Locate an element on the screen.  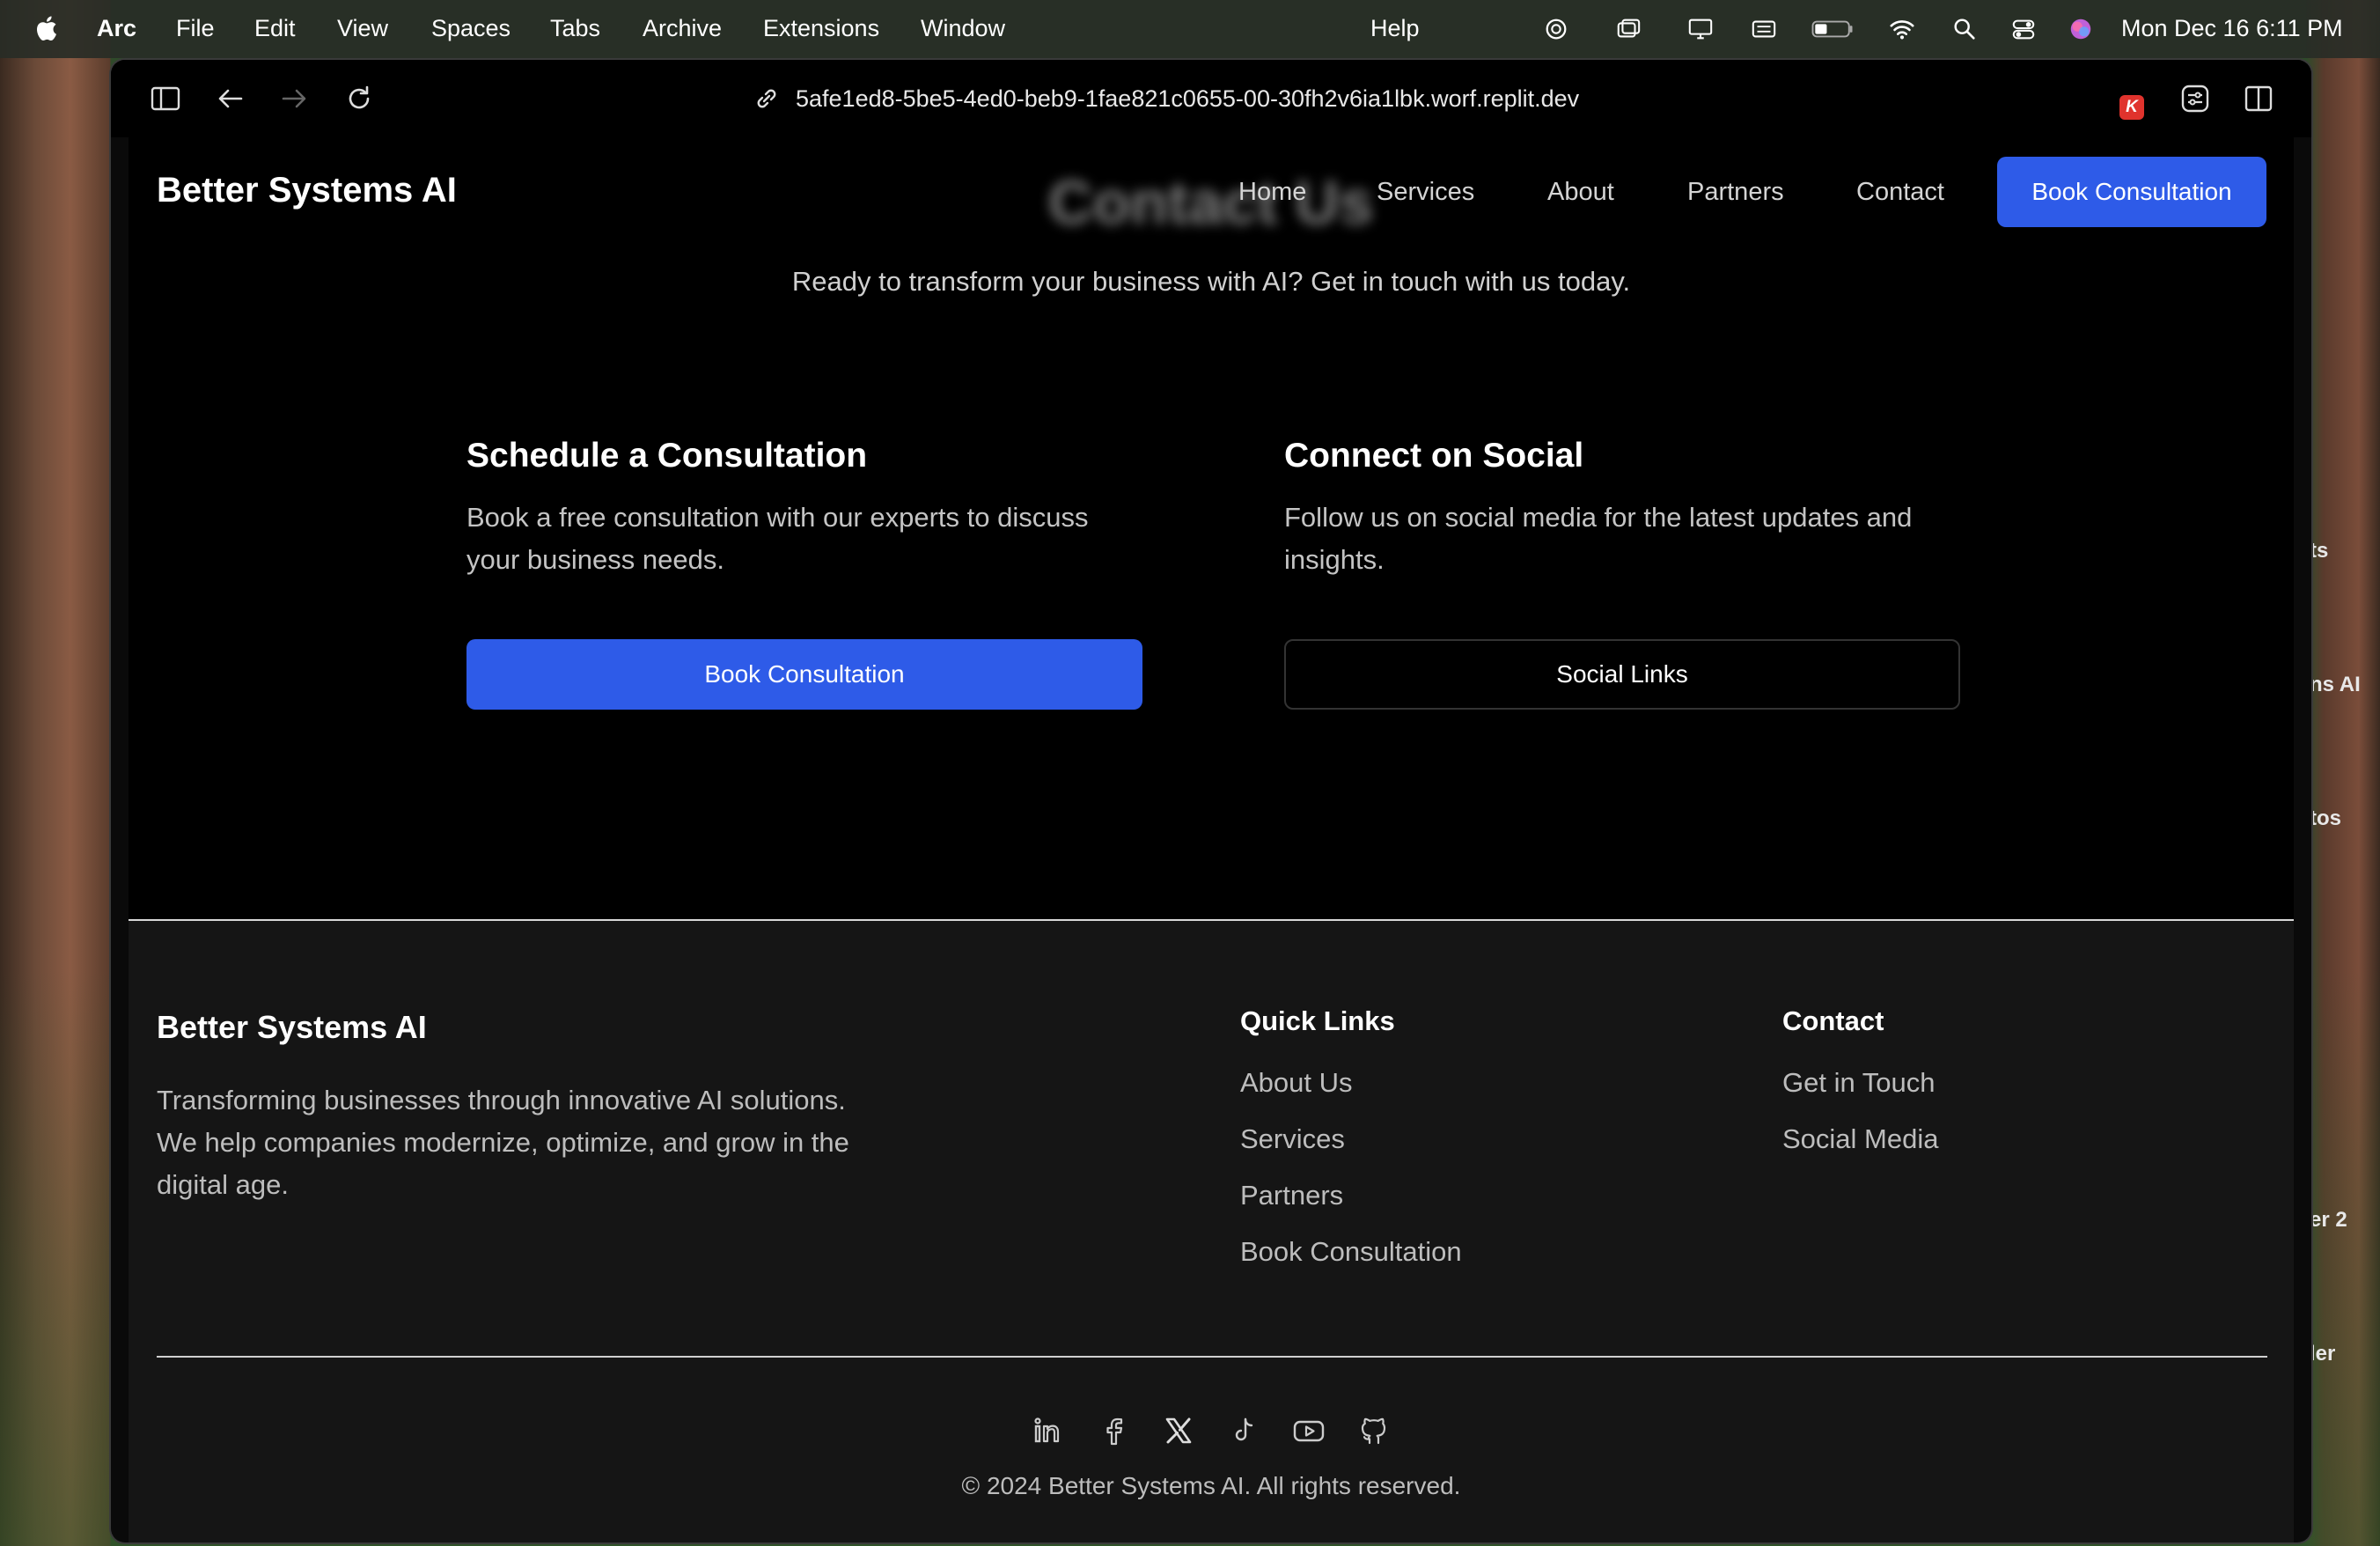
facebook-icon is located at coordinates (1113, 1430).